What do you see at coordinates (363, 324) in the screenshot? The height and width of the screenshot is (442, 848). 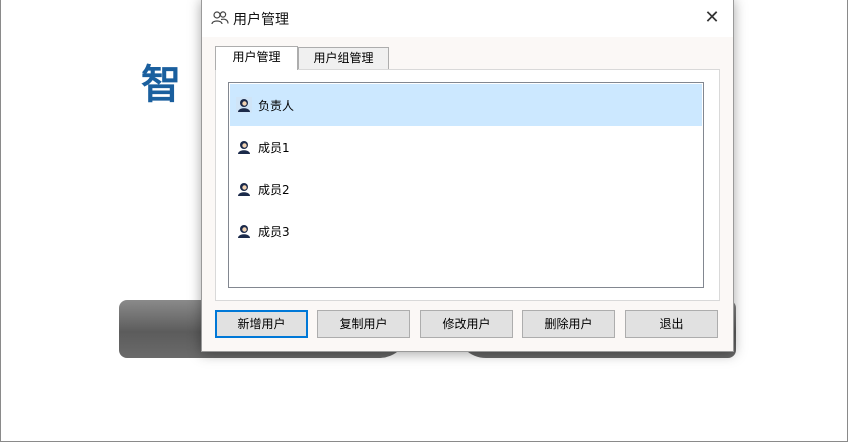 I see `copy-user-button: 复制用户` at bounding box center [363, 324].